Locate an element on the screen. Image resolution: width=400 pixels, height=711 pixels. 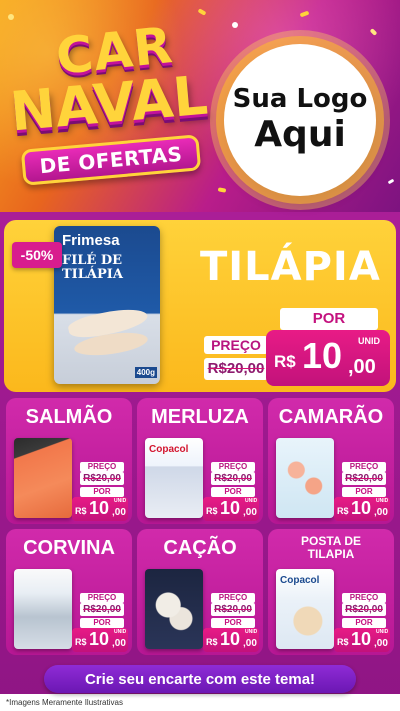
product-image-cacao is located at coordinates (174, 609).